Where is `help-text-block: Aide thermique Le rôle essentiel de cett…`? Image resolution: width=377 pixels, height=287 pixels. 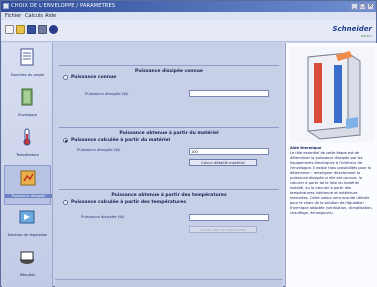
help-text-block: Aide thermique Le rôle essentiel de cett… is located at coordinates (332, 181).